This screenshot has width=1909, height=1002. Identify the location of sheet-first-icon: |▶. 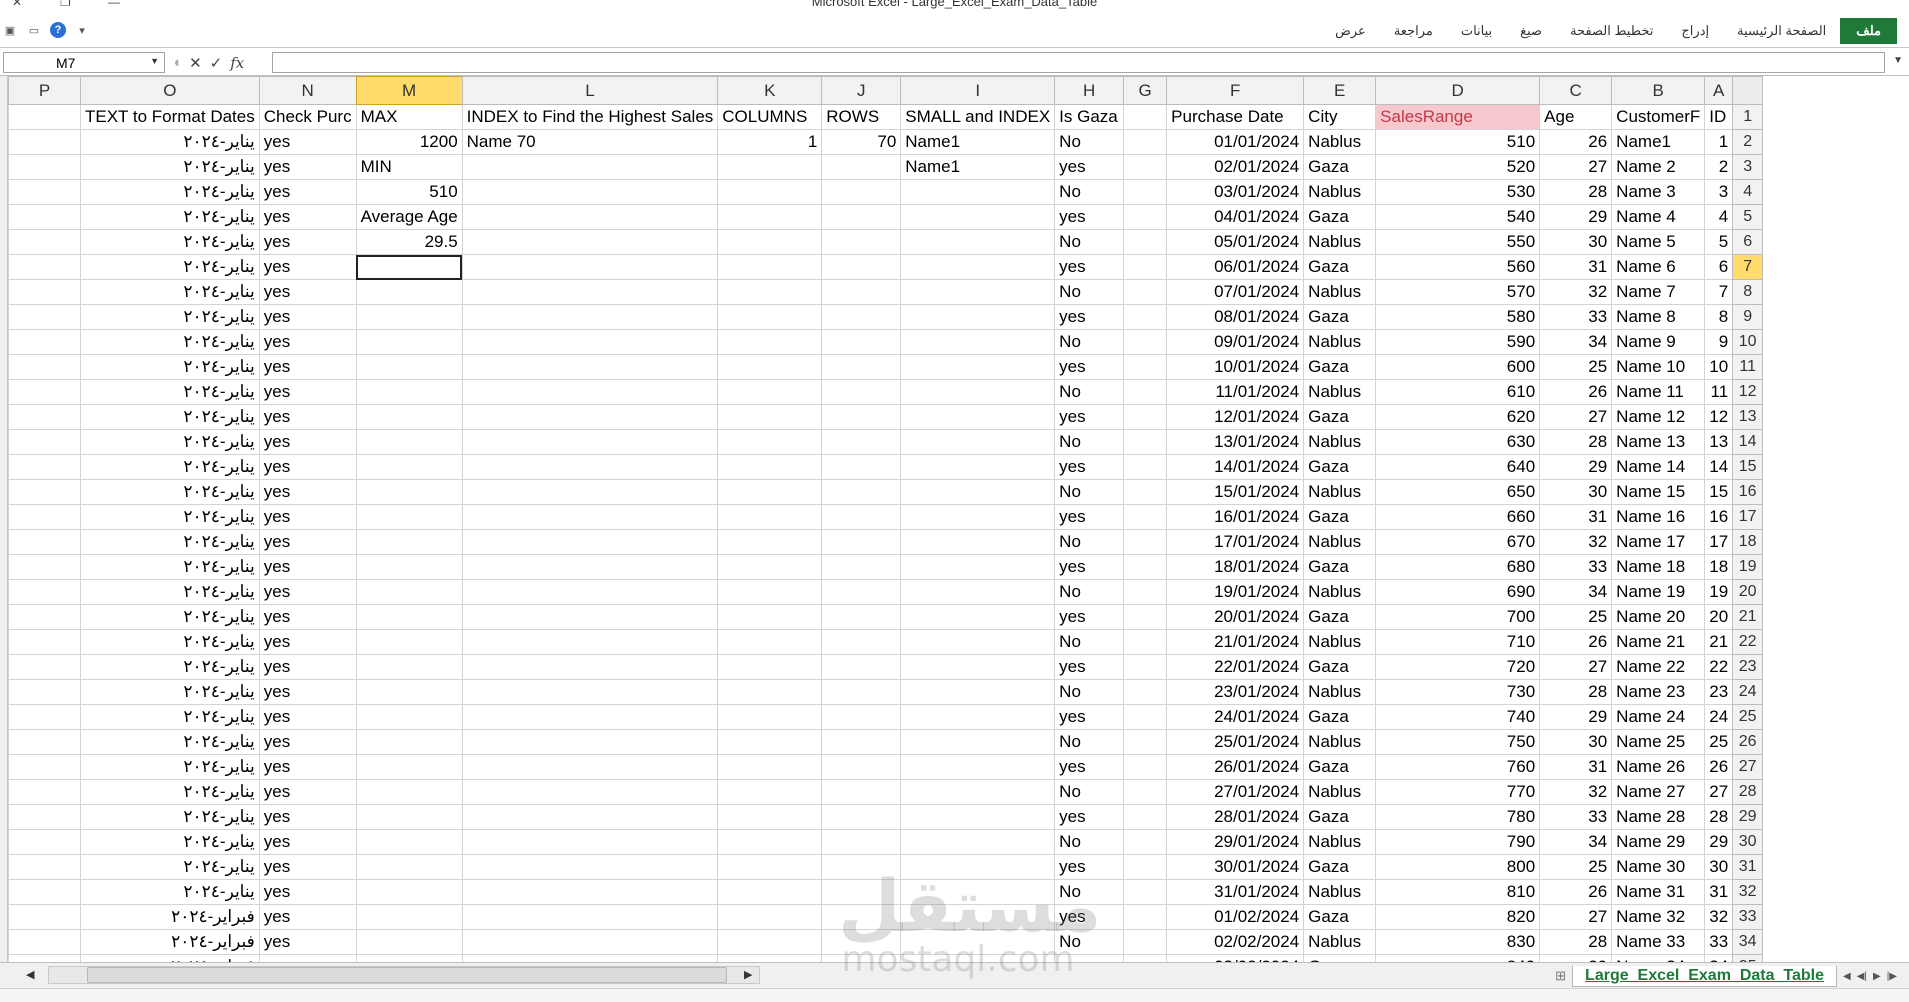
(1892, 976).